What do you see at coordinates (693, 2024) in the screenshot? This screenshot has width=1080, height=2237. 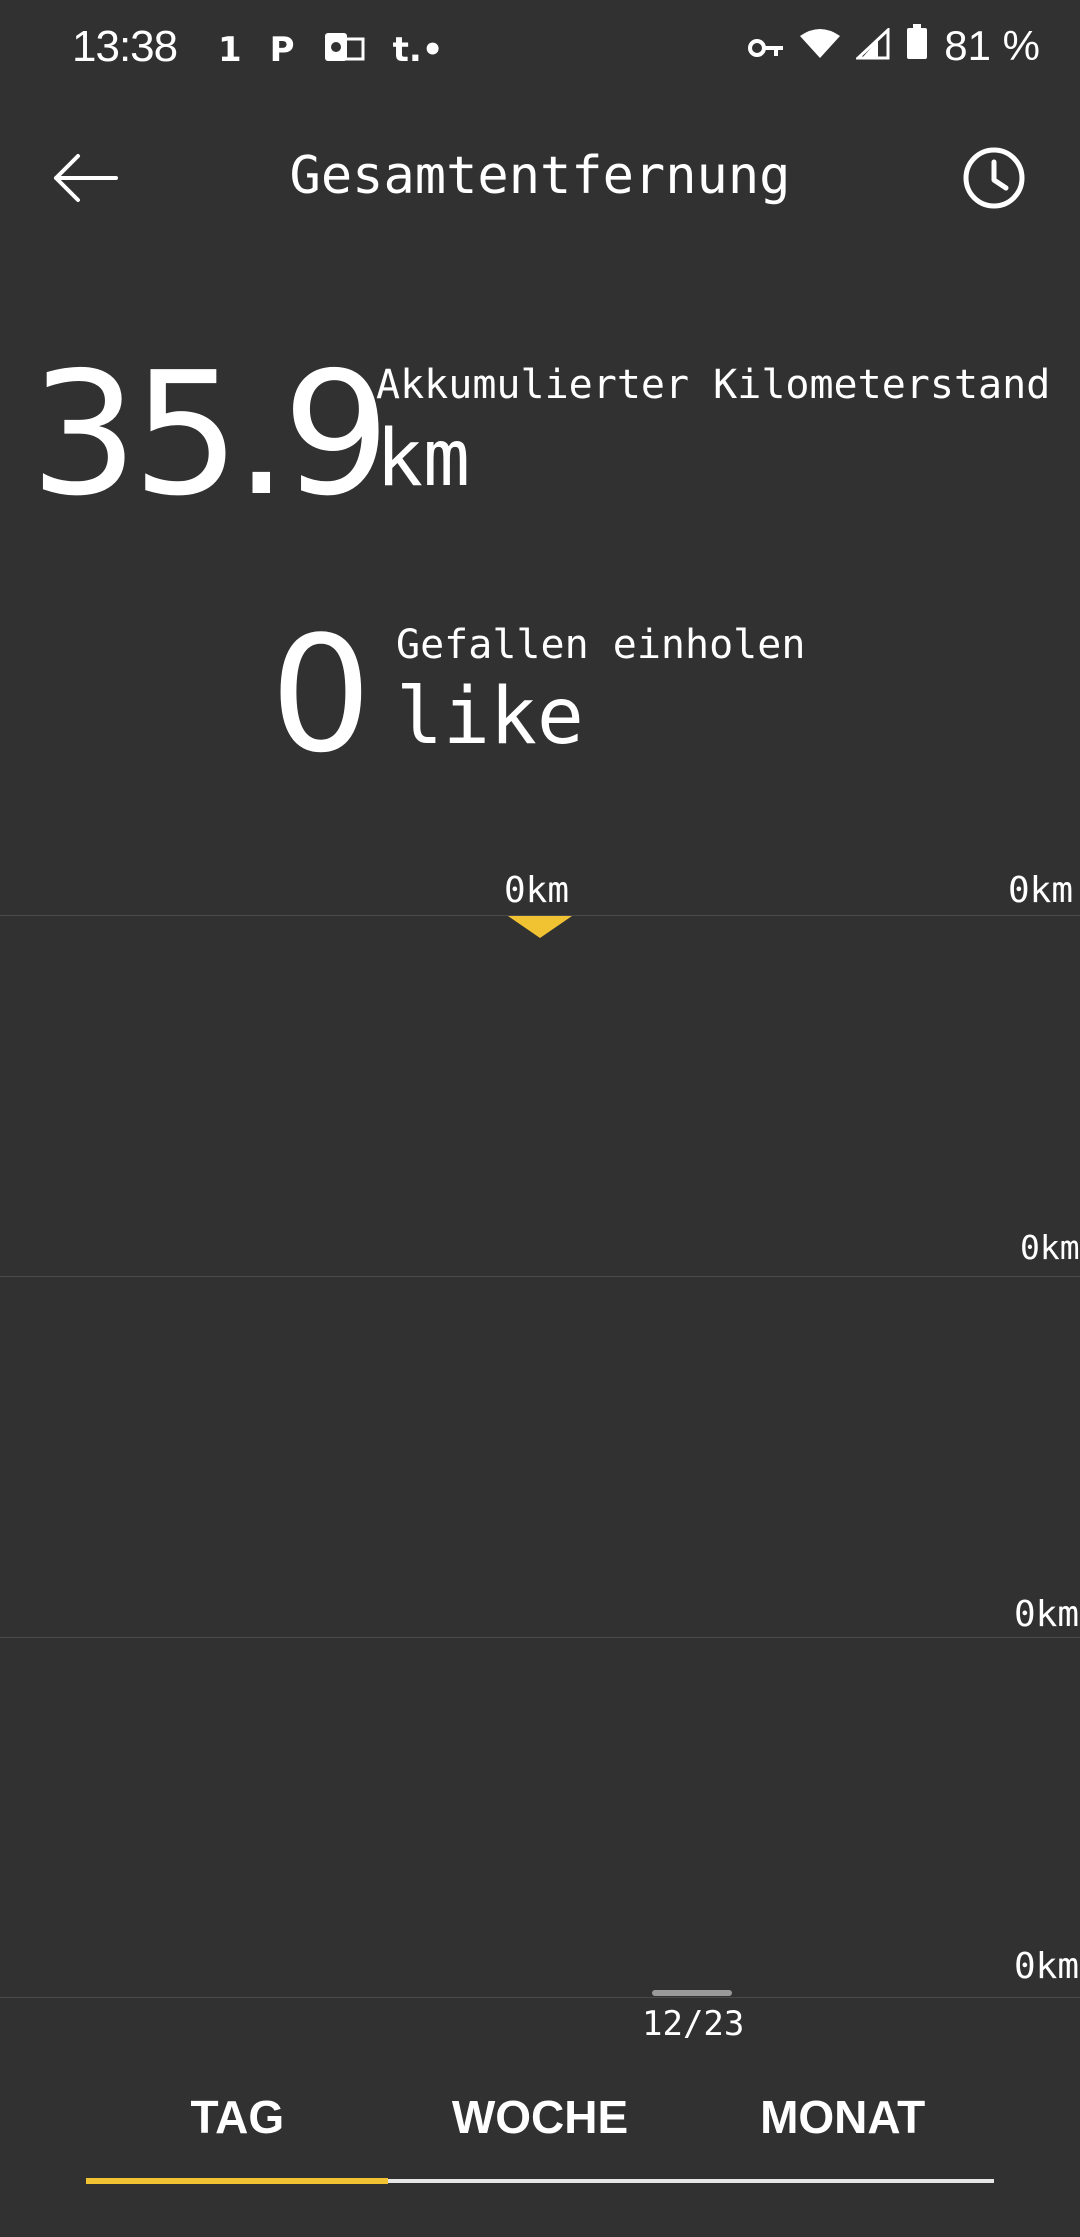 I see `chart-date-label: 12/23` at bounding box center [693, 2024].